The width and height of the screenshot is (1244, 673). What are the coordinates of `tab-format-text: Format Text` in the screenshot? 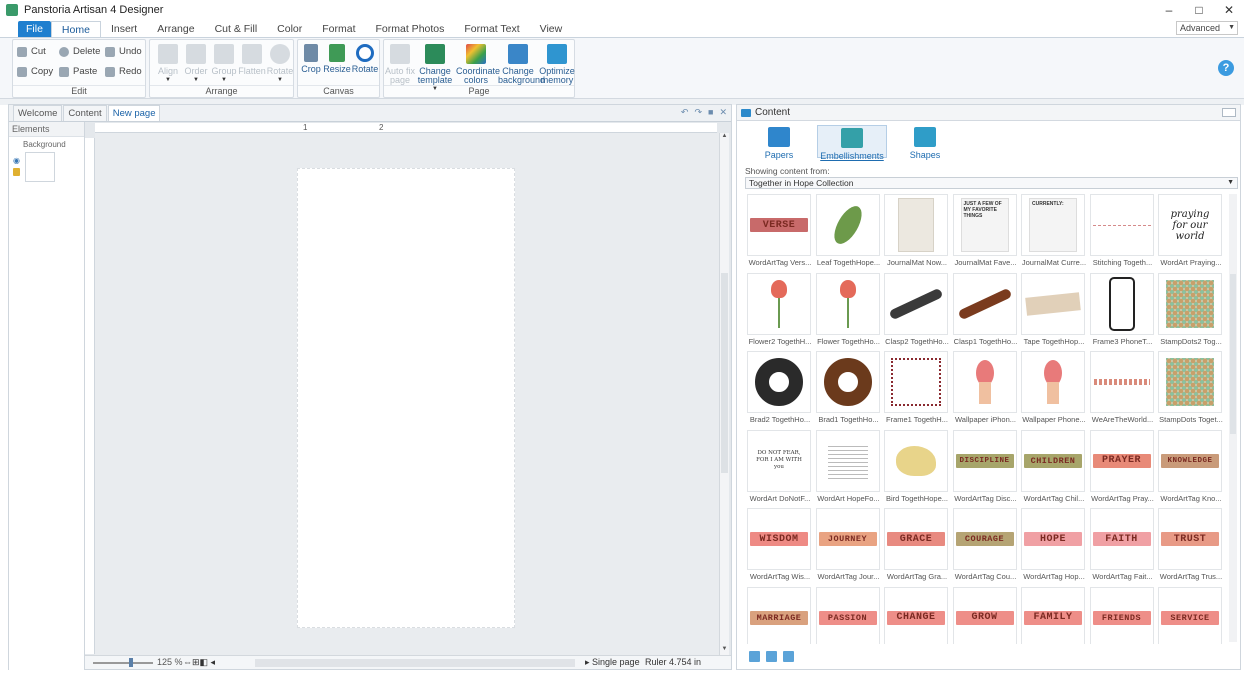 It's located at (491, 29).